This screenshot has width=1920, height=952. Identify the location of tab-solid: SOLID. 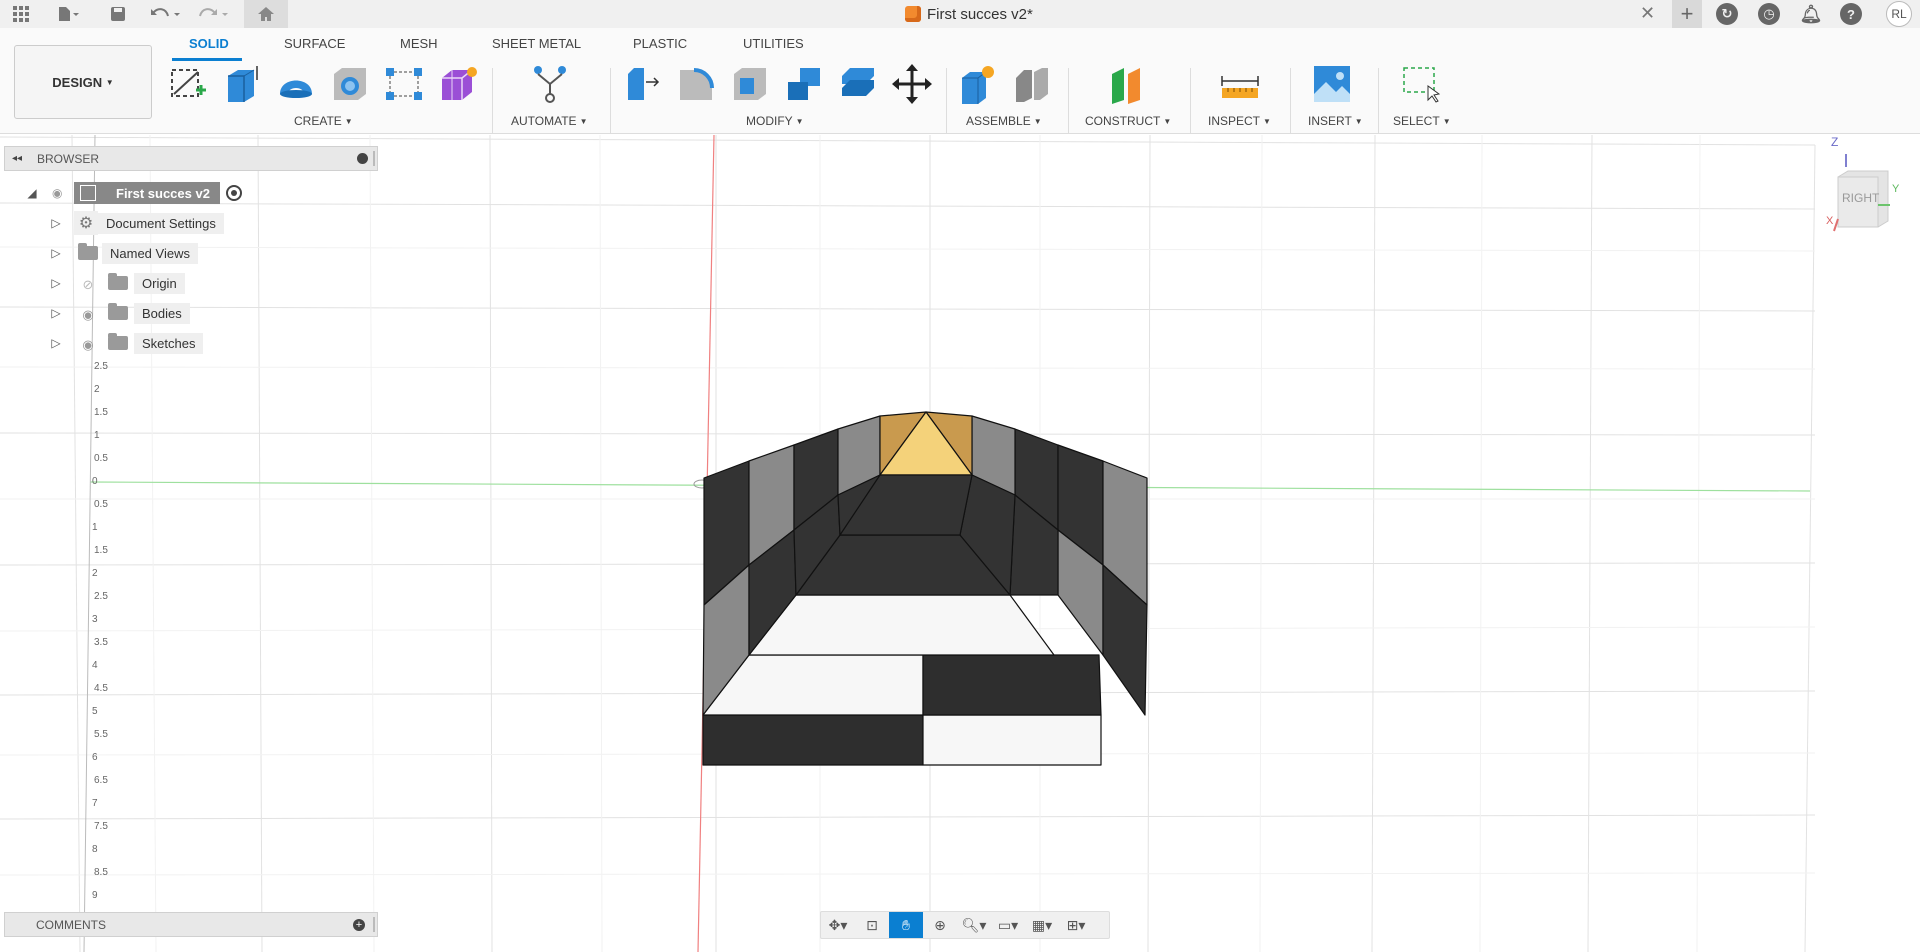
(209, 47).